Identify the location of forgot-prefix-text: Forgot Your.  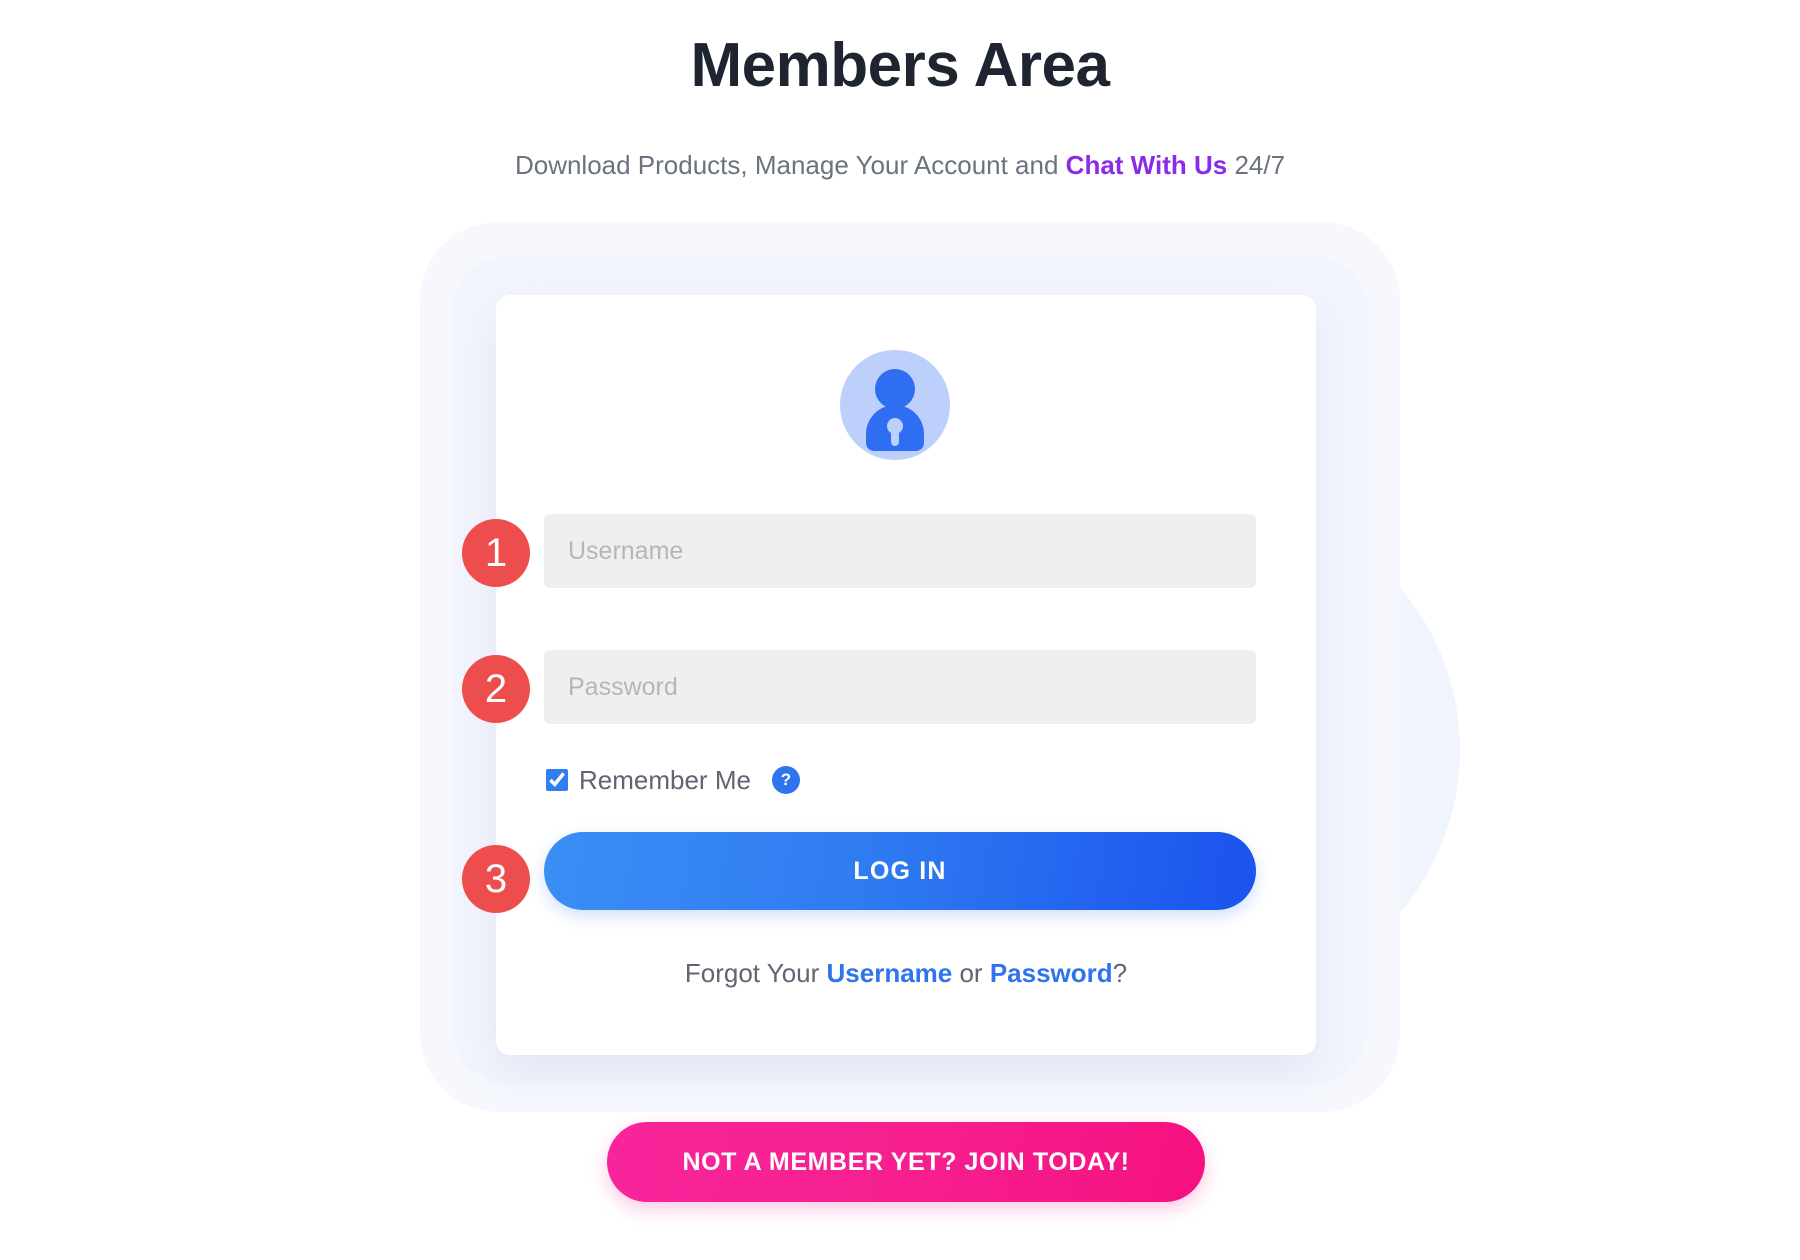
(755, 973).